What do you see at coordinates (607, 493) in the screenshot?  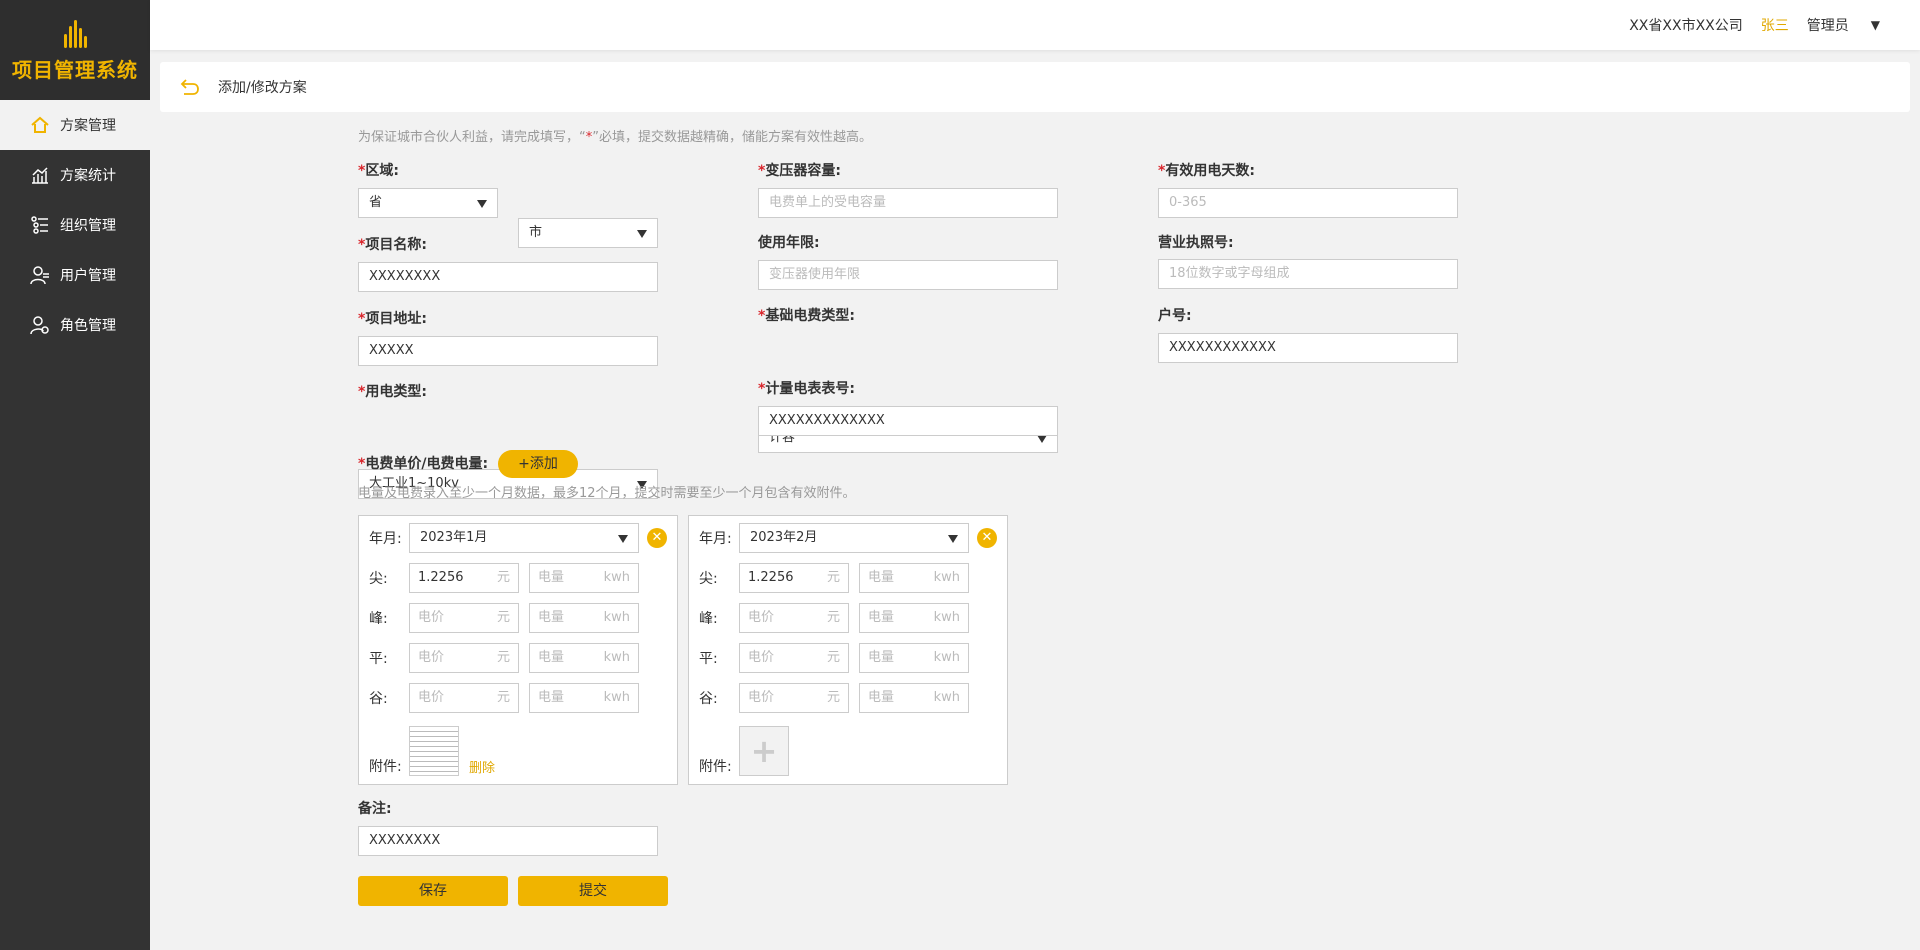 I see `price-hint: 电量及电费录入至少一个月数据，最多12个月，提交时需要至少一个月包含有效附件。` at bounding box center [607, 493].